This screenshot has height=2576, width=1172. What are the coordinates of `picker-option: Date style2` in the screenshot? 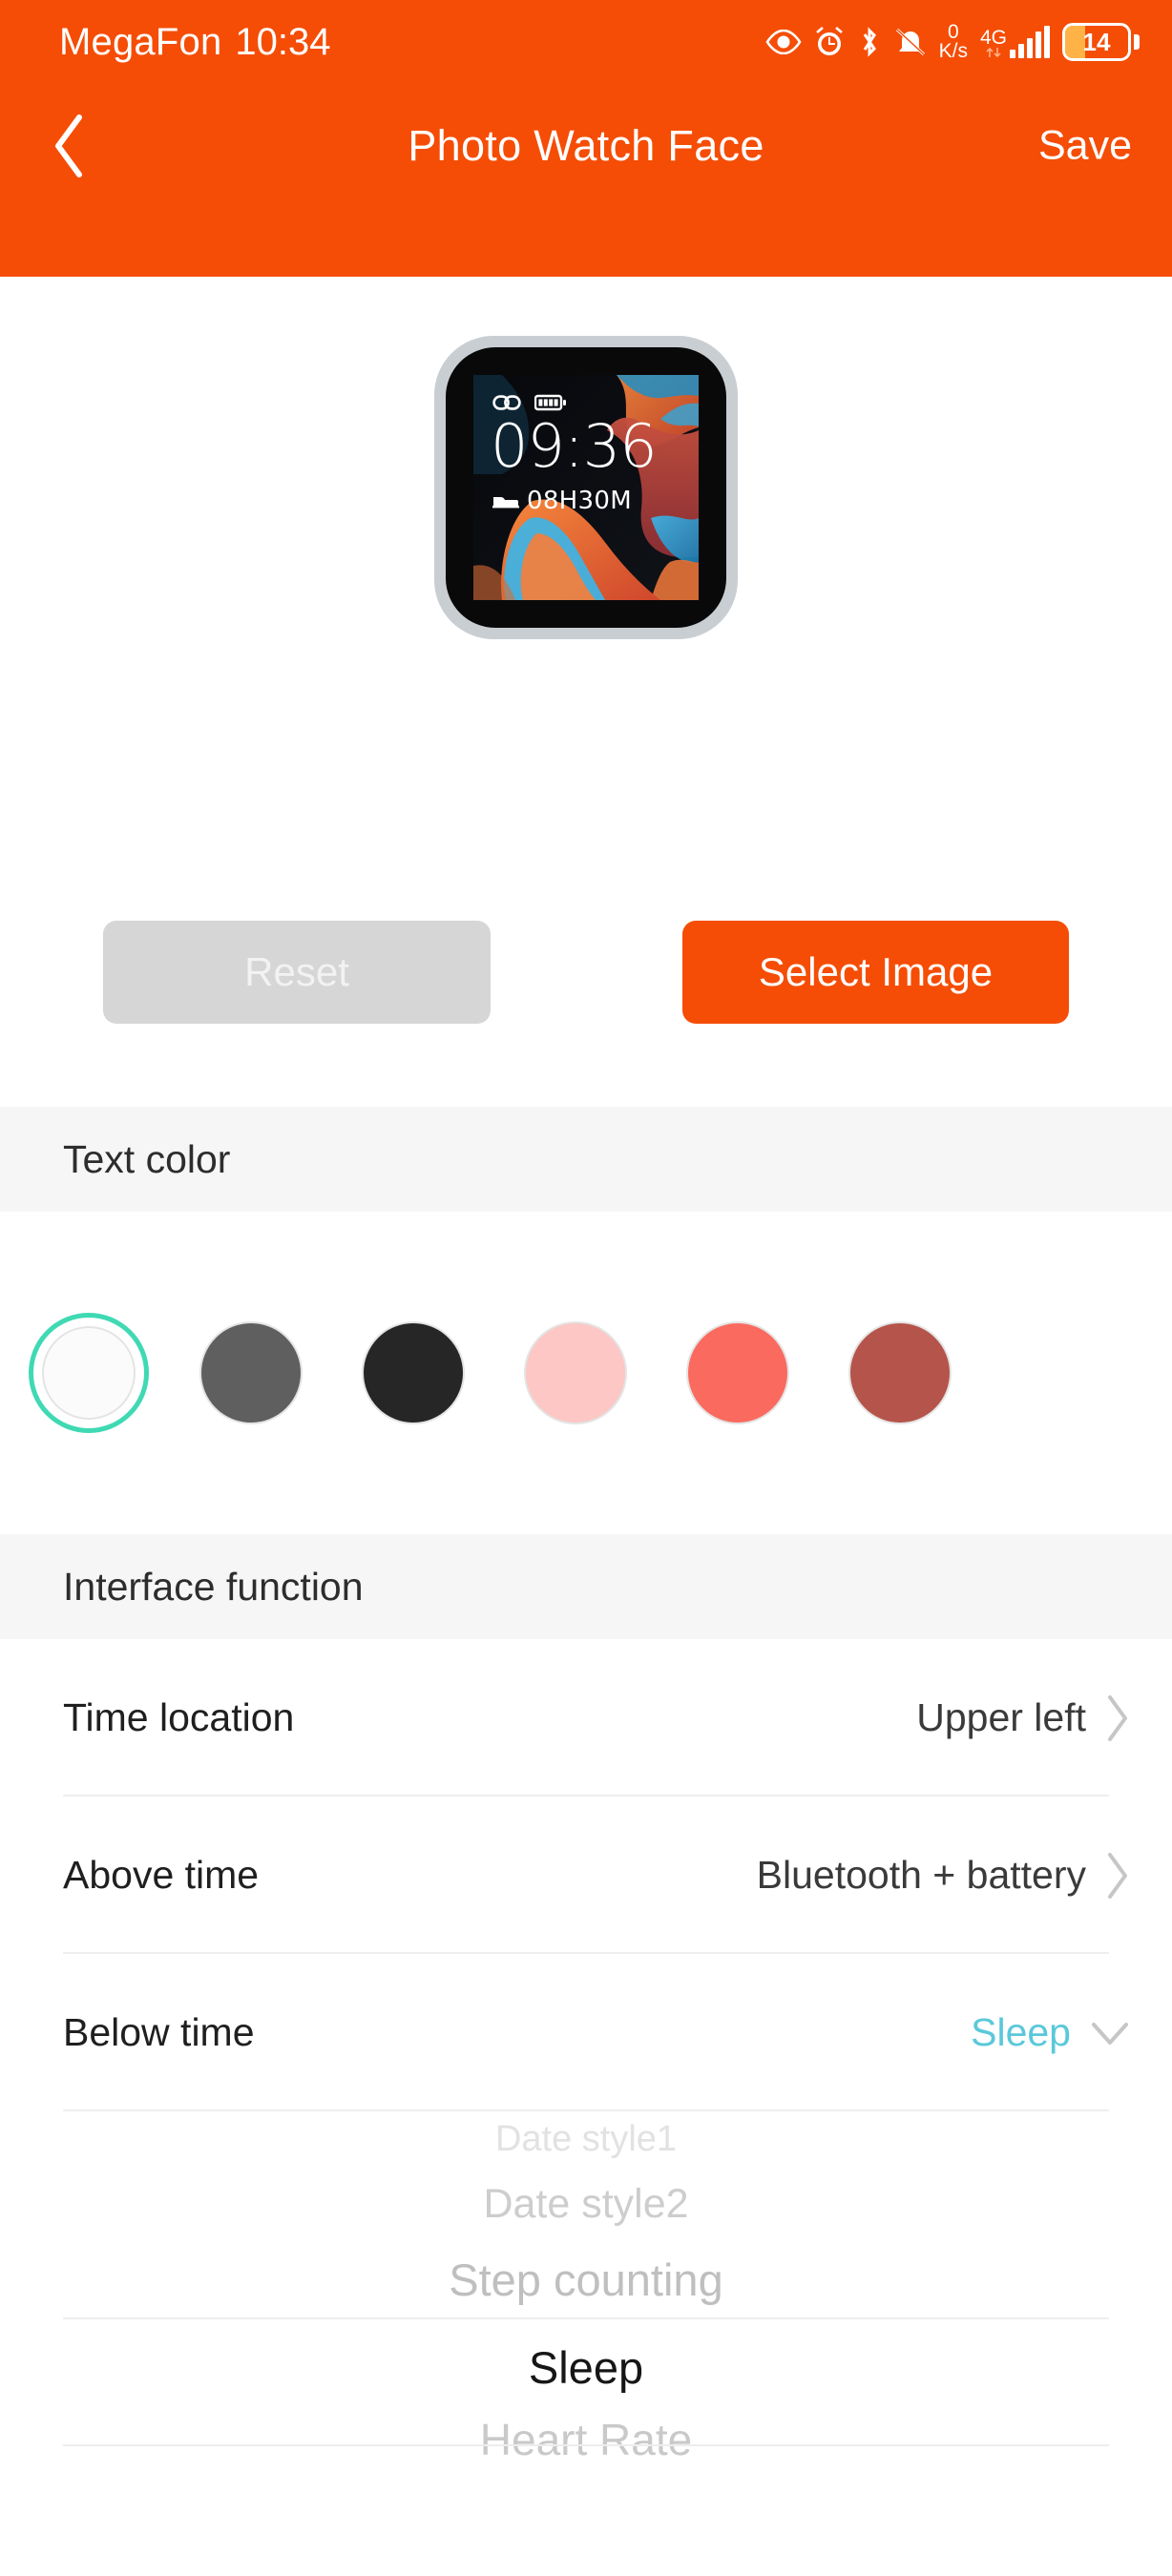 It's located at (586, 2204).